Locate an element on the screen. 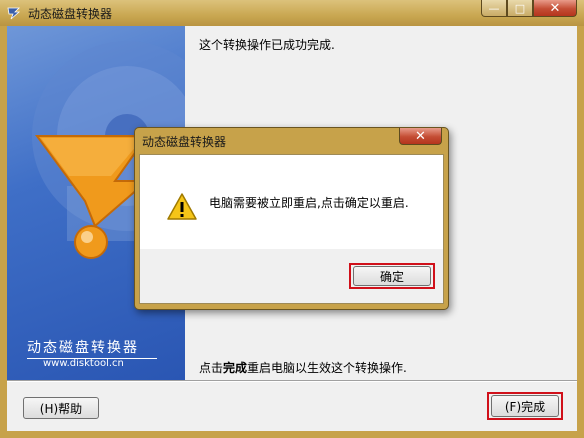 This screenshot has height=438, width=584. instruction-bold: 完成 is located at coordinates (235, 368).